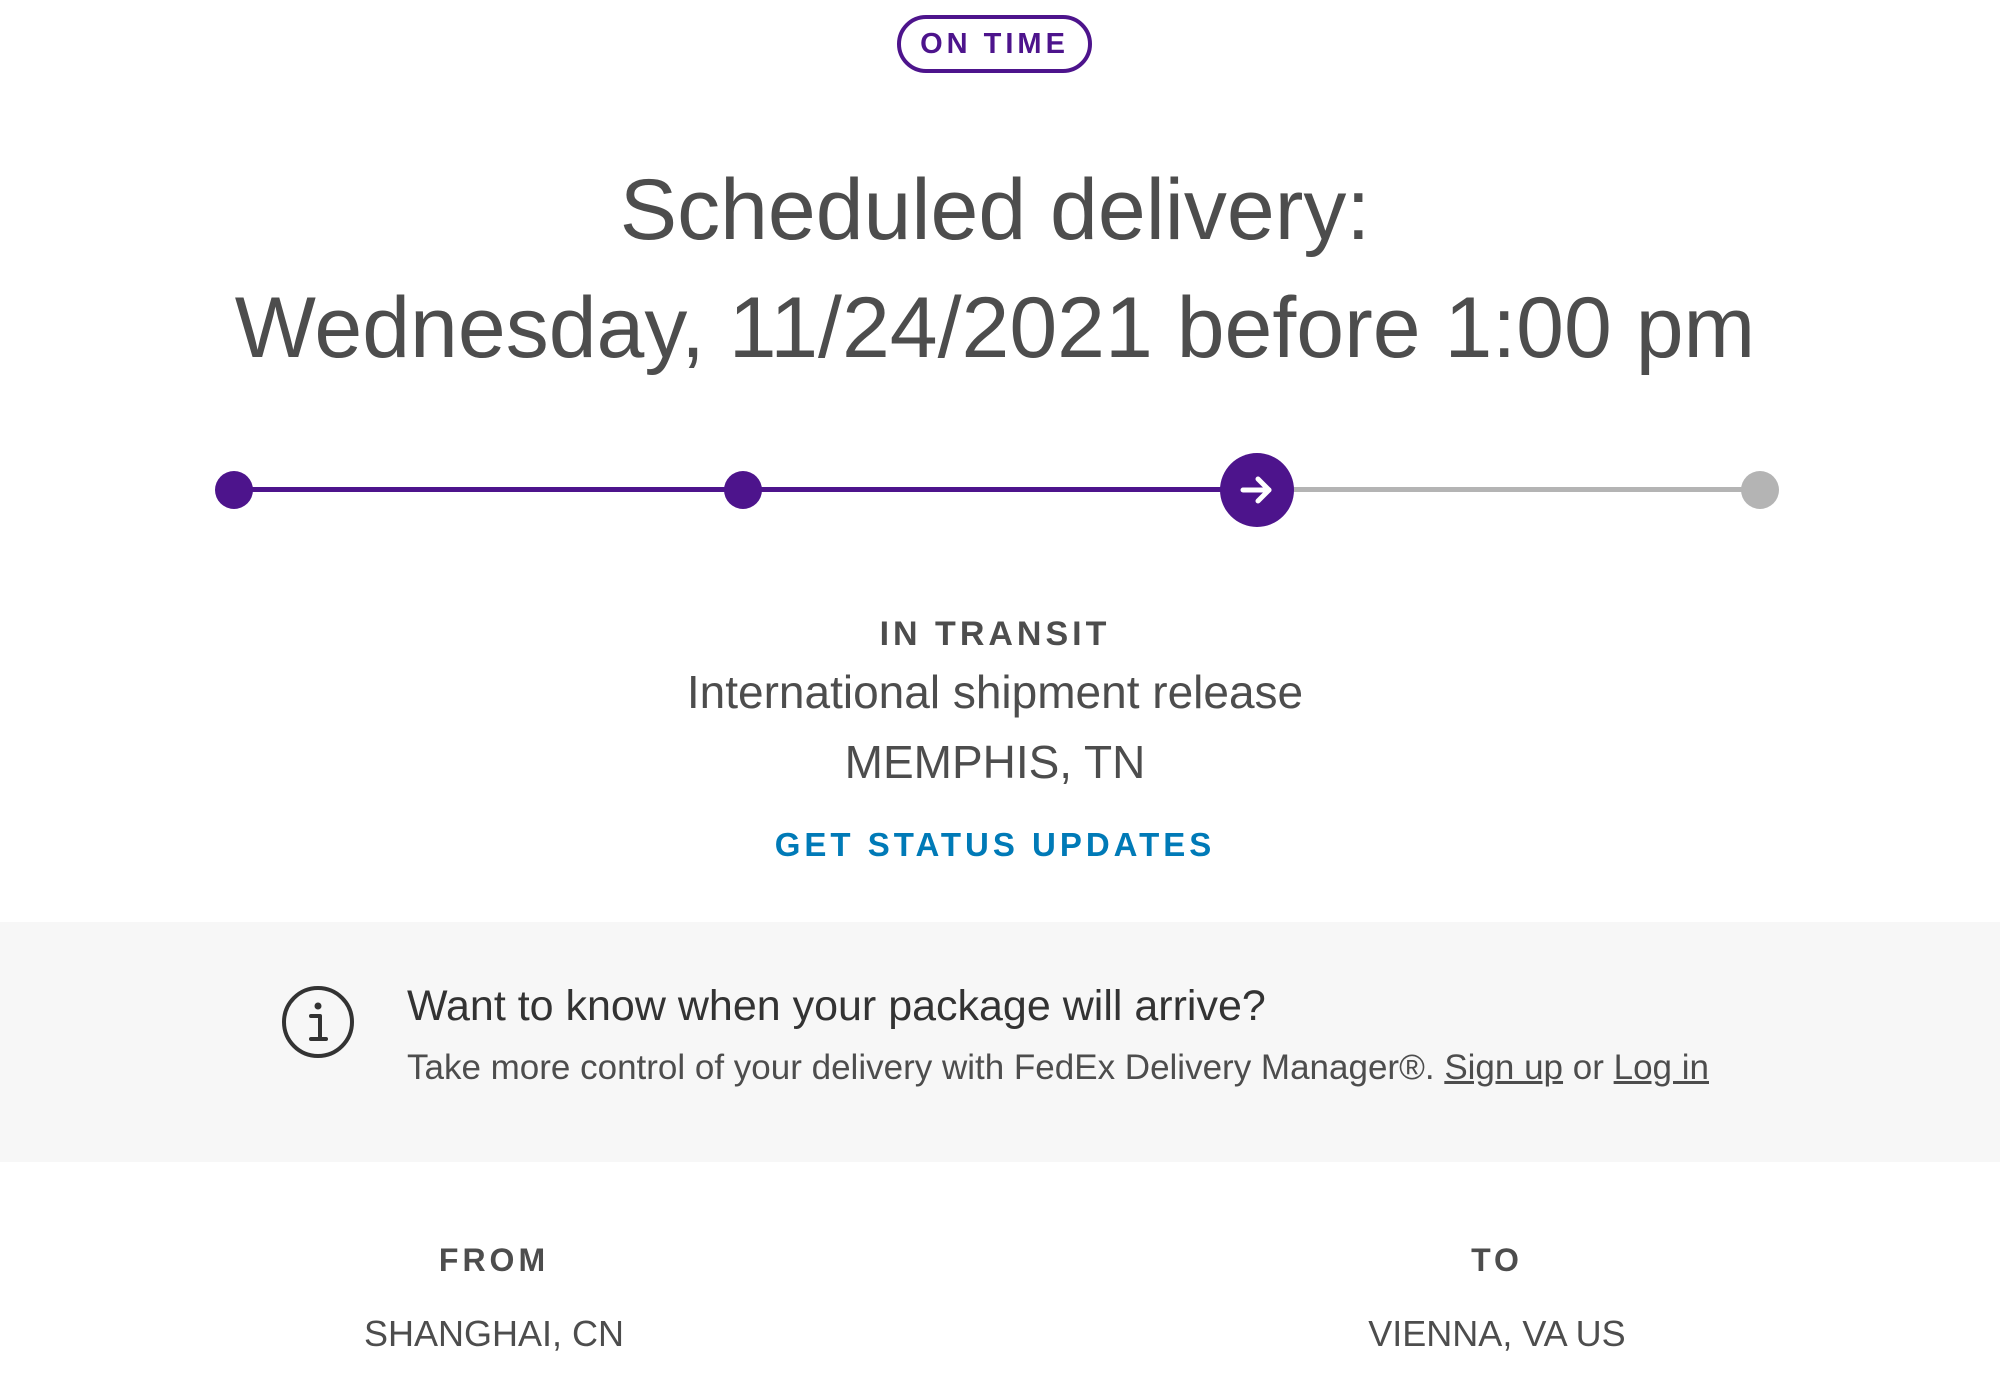  What do you see at coordinates (494, 1333) in the screenshot?
I see `from-value: SHANGHAI, CN` at bounding box center [494, 1333].